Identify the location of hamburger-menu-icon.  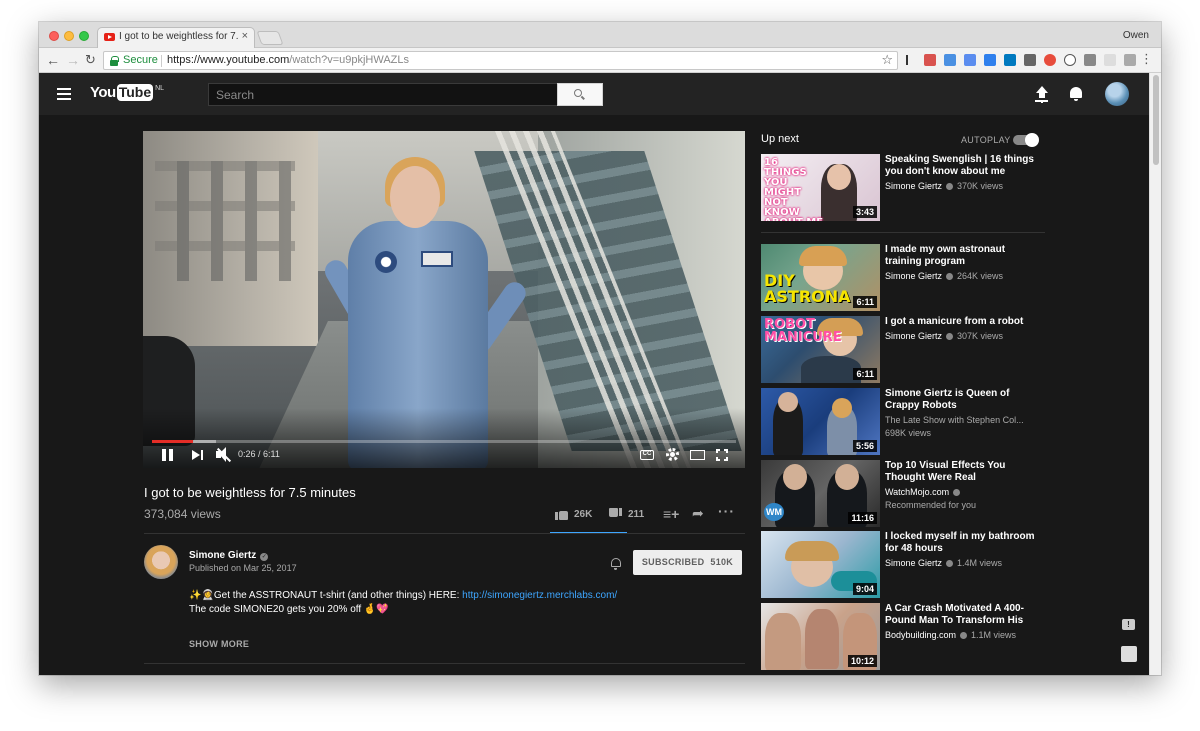
(64, 94).